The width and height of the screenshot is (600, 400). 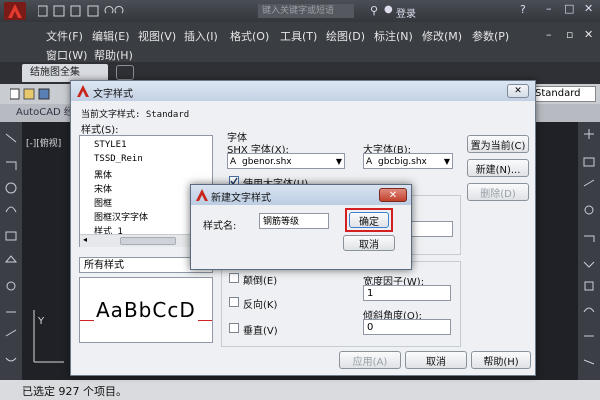 What do you see at coordinates (388, 9) in the screenshot?
I see `user-icon: ●` at bounding box center [388, 9].